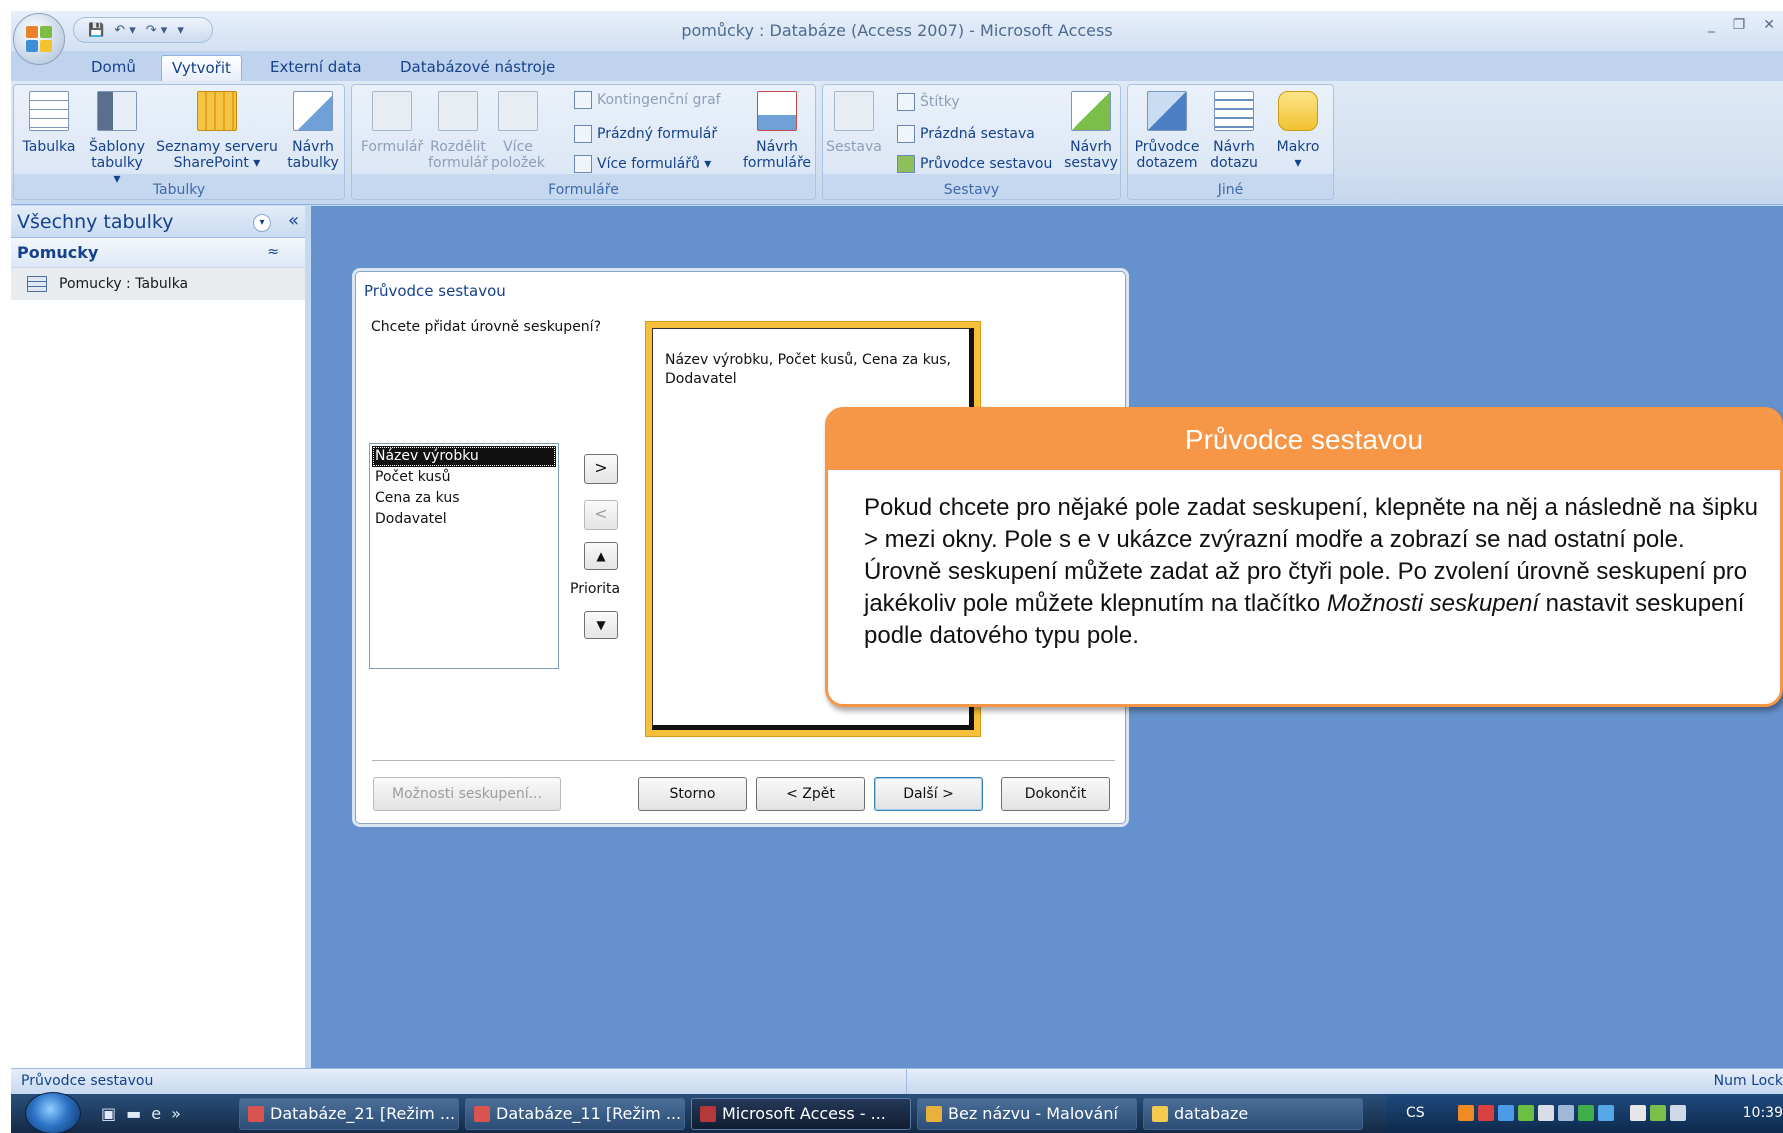 Image resolution: width=1783 pixels, height=1133 pixels. Describe the element at coordinates (692, 794) in the screenshot. I see `cancel-button: Storno` at that location.